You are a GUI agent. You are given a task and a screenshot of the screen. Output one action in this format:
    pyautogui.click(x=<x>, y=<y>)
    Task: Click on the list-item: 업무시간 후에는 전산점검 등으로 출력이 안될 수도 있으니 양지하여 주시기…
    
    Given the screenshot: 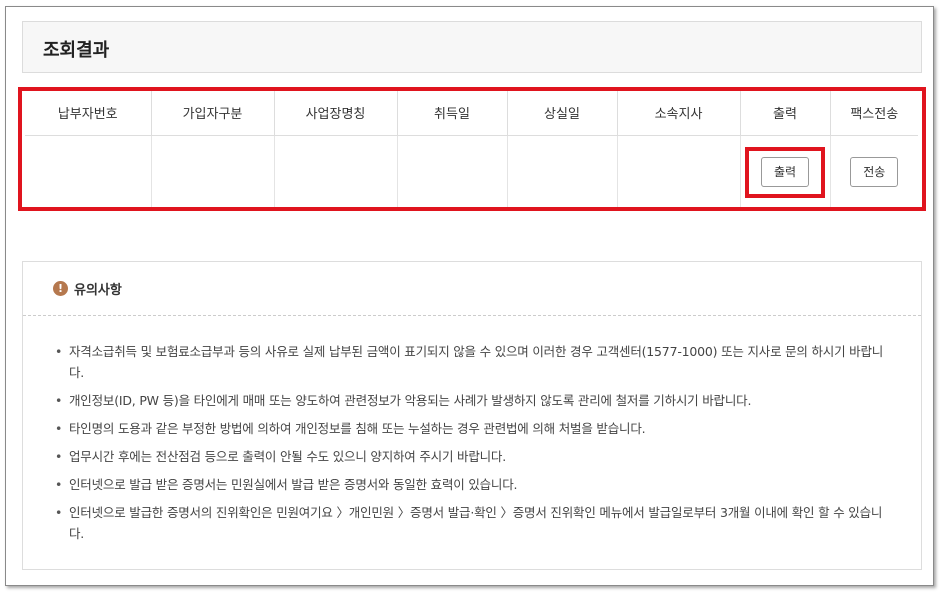 What is the action you would take?
    pyautogui.click(x=473, y=456)
    